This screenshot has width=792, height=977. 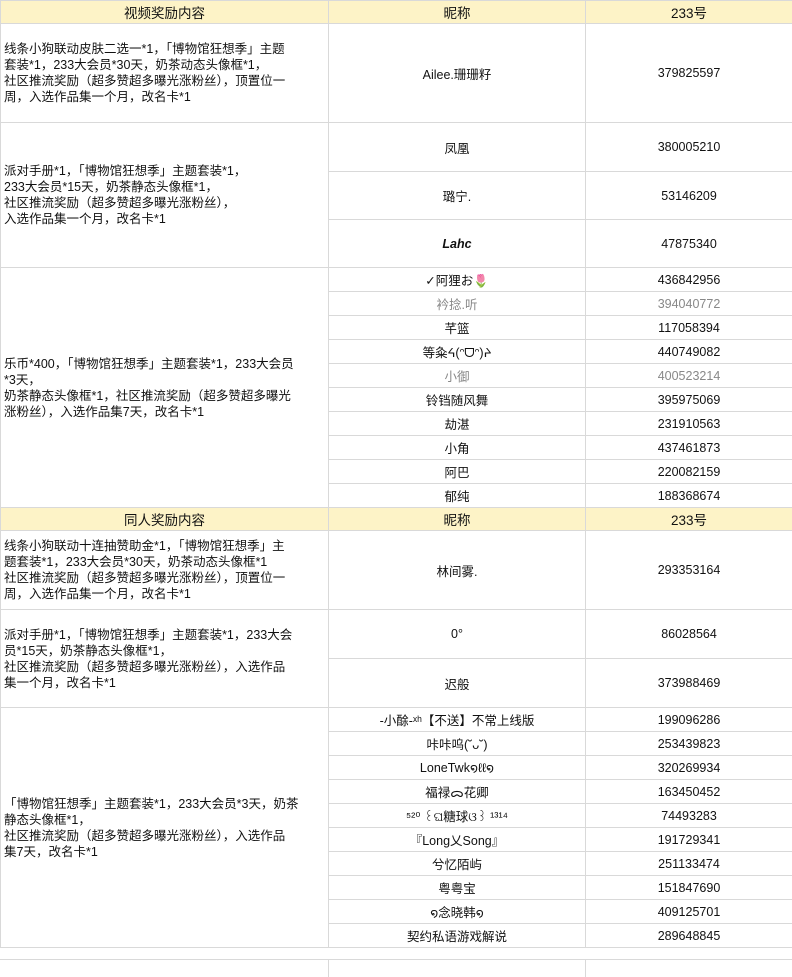 I want to click on id-cell: 380005210, so click(x=689, y=147).